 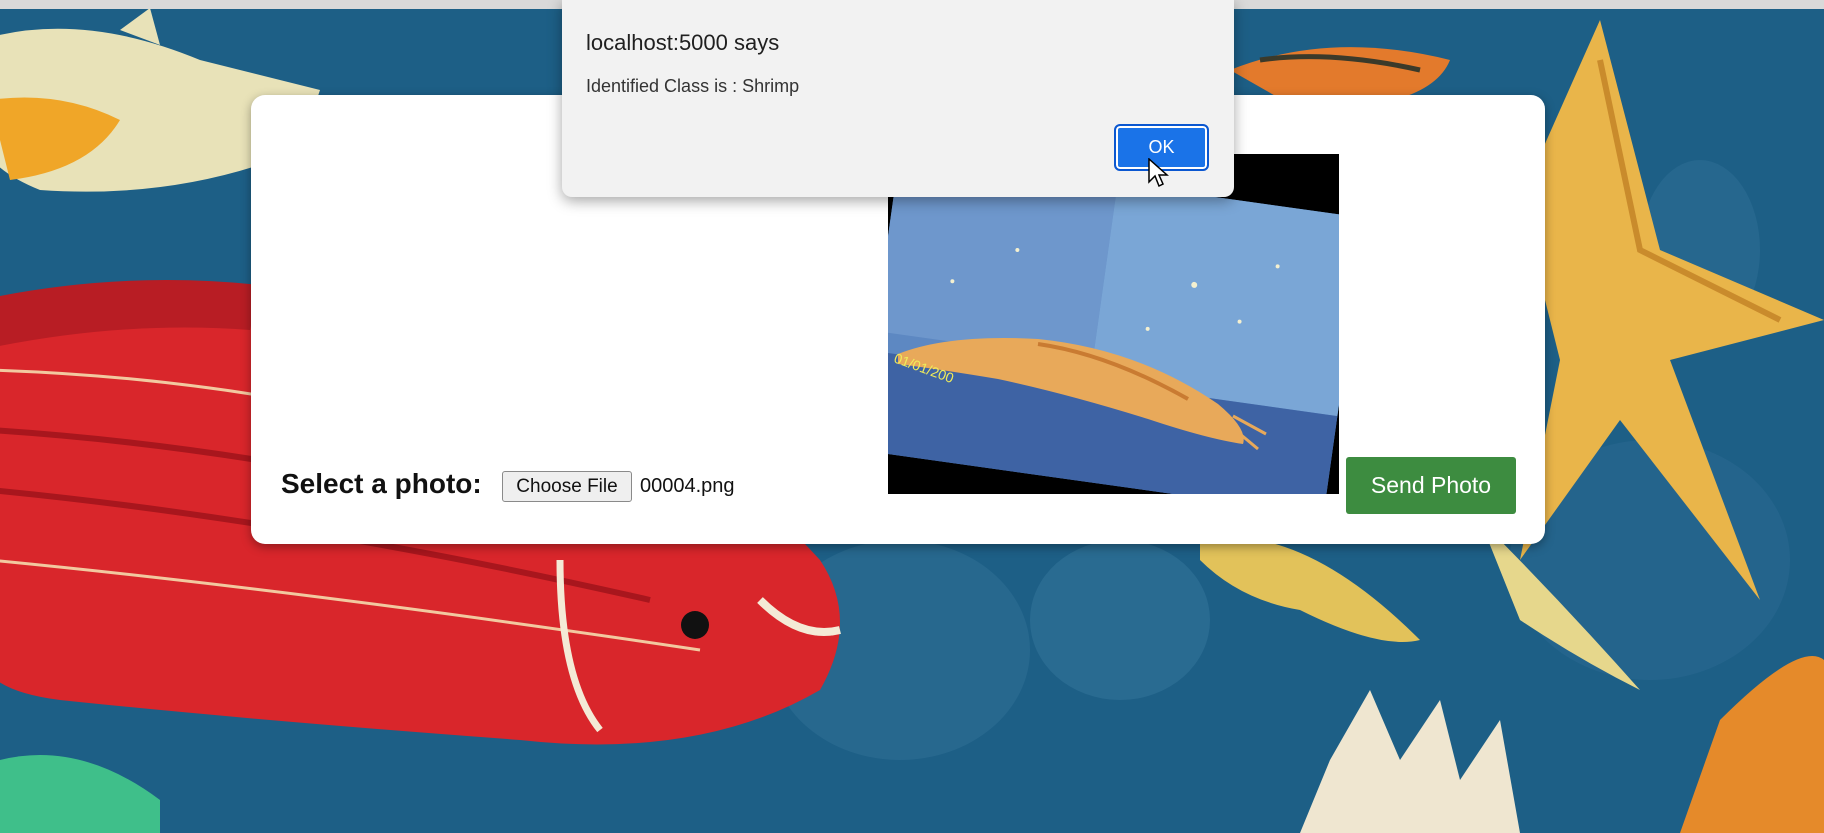 What do you see at coordinates (567, 486) in the screenshot?
I see `choose-file-button: Choose File` at bounding box center [567, 486].